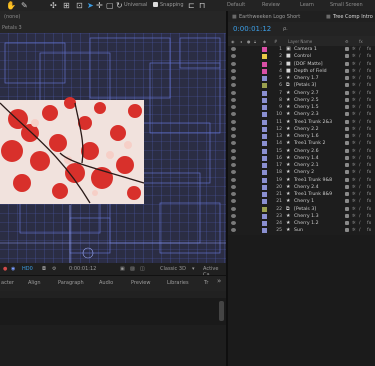 The height and width of the screenshot is (366, 375). What do you see at coordinates (99, 5) in the screenshot?
I see `move-icon: ✛` at bounding box center [99, 5].